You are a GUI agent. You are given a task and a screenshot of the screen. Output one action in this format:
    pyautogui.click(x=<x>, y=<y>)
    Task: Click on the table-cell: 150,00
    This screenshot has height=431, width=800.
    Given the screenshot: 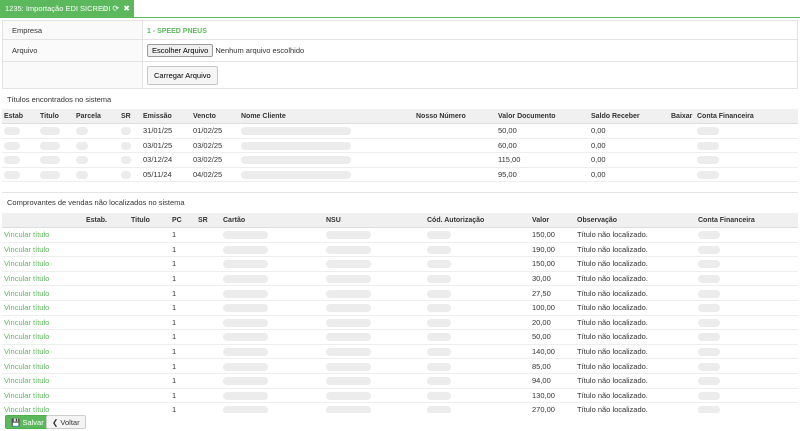 What is the action you would take?
    pyautogui.click(x=552, y=264)
    